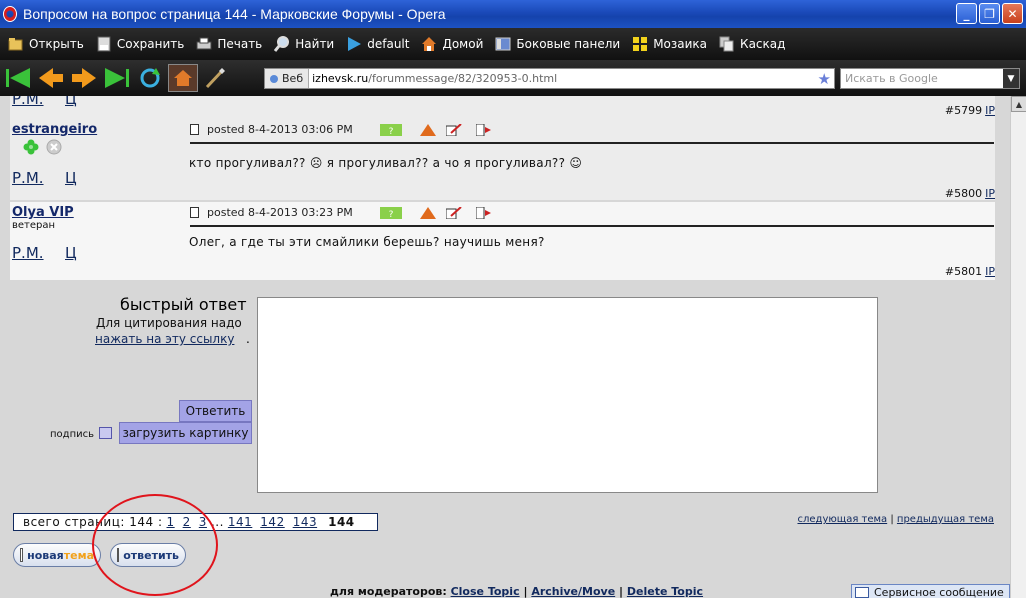 The width and height of the screenshot is (1026, 598). Describe the element at coordinates (895, 519) in the screenshot. I see `topic-navigation: следующая тема | предыдущая тема` at that location.